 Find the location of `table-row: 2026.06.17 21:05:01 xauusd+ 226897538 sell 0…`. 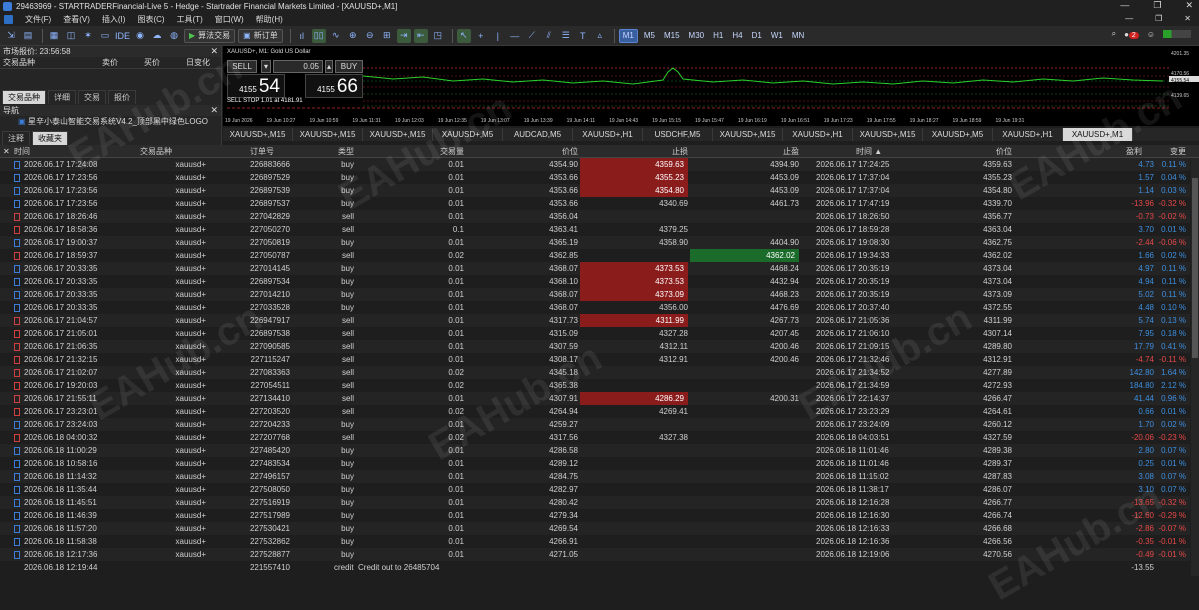

table-row: 2026.06.17 21:05:01 xauusd+ 226897538 sell 0… is located at coordinates (595, 333).